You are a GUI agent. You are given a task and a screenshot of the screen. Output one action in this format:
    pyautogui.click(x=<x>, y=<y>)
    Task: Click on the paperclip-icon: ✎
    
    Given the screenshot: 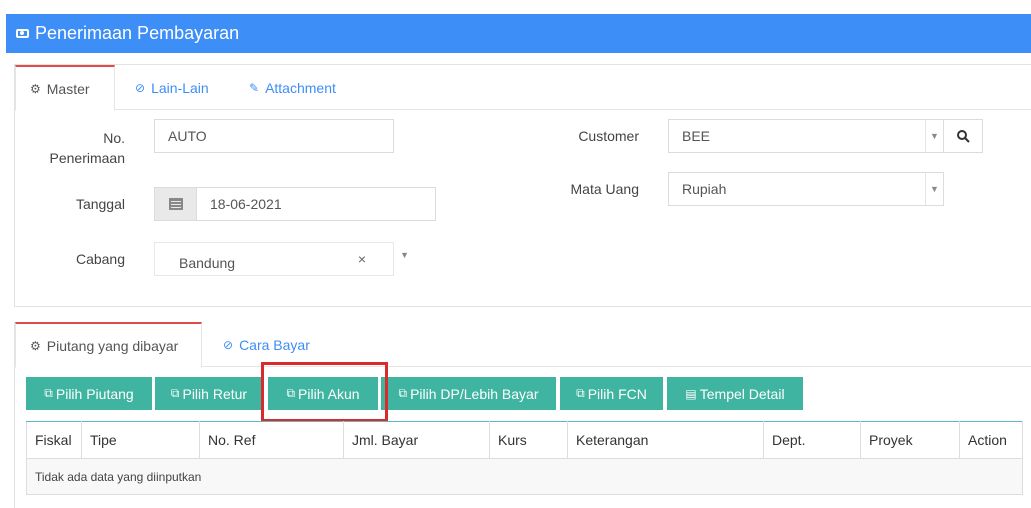 What is the action you would take?
    pyautogui.click(x=254, y=87)
    